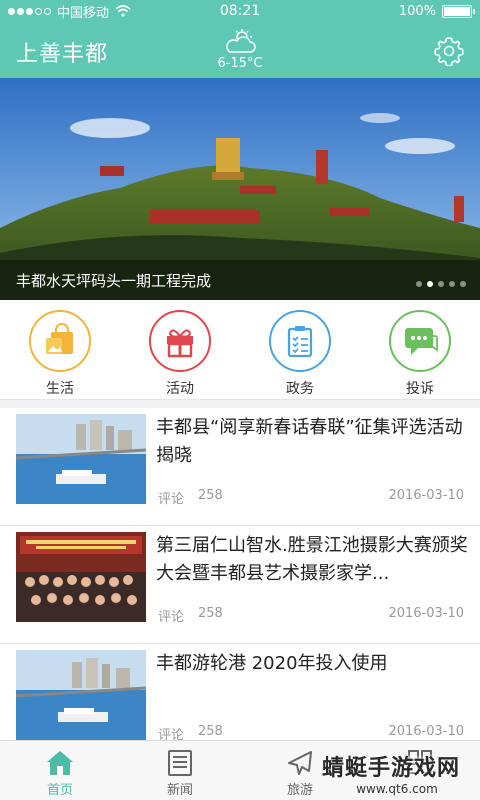  I want to click on app-title: 上善丰都, so click(62, 54).